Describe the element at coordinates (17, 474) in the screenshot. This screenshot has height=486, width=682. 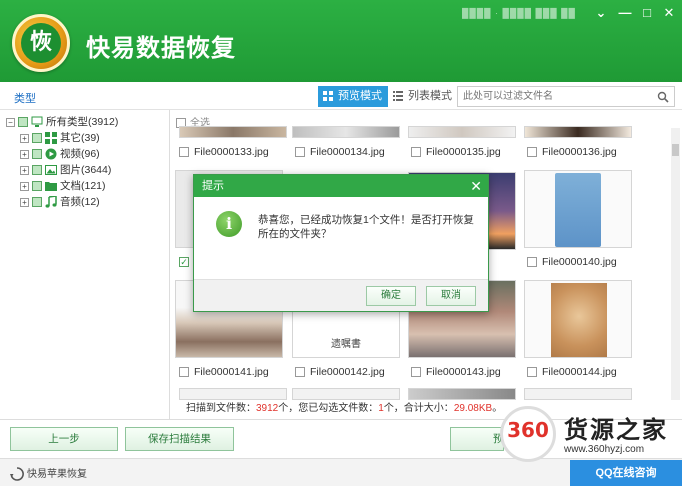
I see `recycle-icon` at that location.